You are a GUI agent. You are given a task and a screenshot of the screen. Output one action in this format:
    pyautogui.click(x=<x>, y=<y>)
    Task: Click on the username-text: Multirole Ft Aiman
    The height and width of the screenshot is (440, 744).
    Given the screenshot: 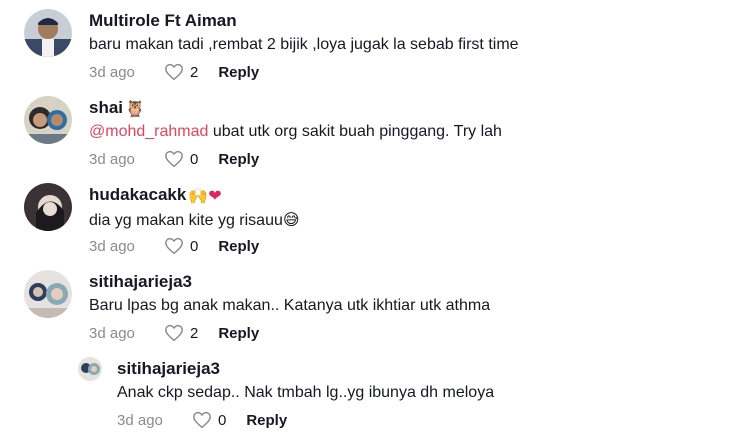 What is the action you would take?
    pyautogui.click(x=163, y=21)
    